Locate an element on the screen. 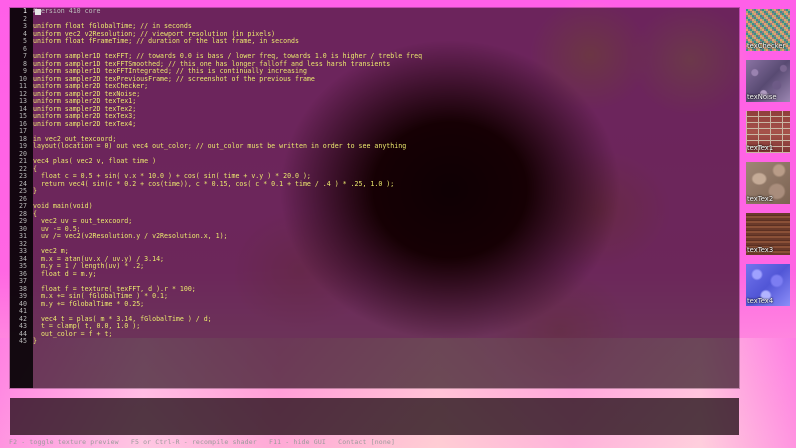 The width and height of the screenshot is (796, 448). line-number: 7 is located at coordinates (25, 56).